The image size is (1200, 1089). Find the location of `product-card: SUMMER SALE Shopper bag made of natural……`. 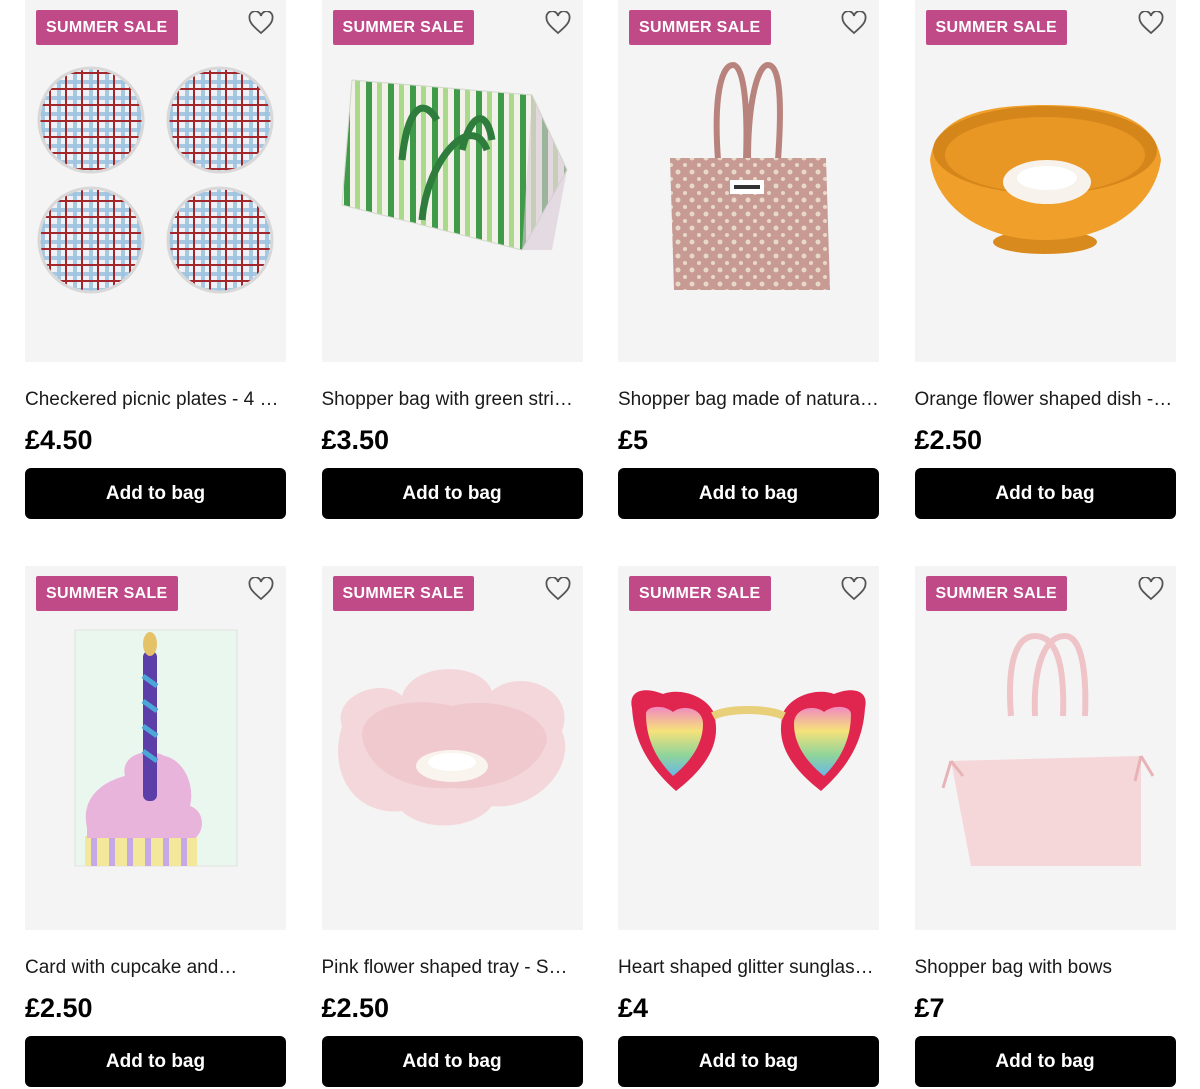

product-card: SUMMER SALE Shopper bag made of natural…… is located at coordinates (748, 259).